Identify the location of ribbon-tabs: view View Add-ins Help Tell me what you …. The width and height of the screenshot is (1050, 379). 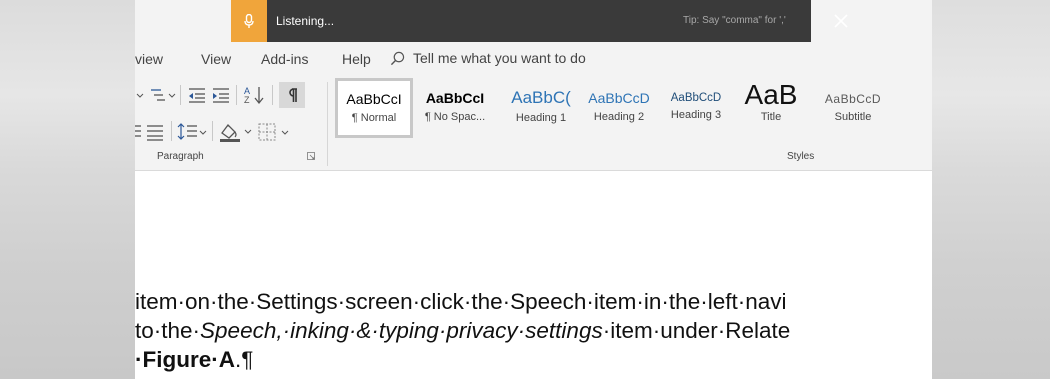
(533, 59).